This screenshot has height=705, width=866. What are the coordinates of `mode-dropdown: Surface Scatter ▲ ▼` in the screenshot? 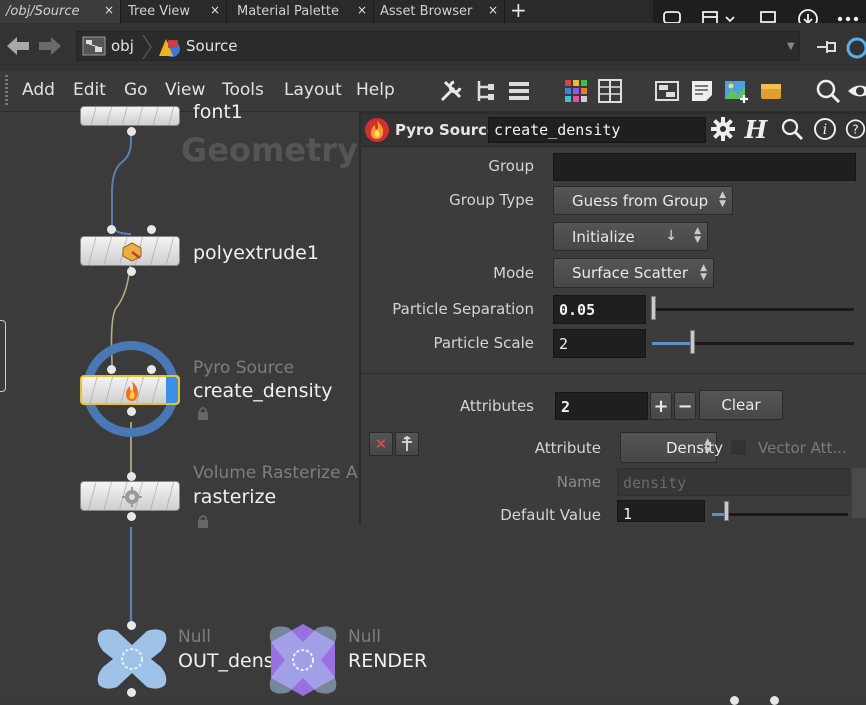 It's located at (633, 273).